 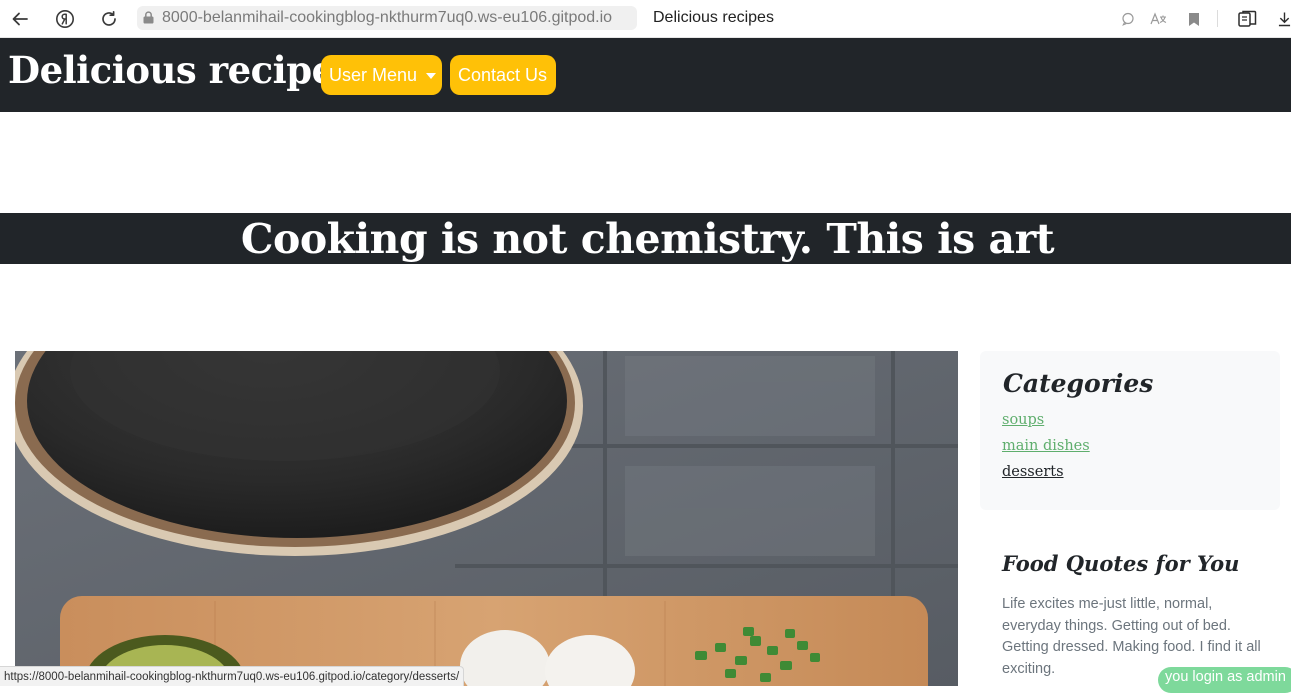 What do you see at coordinates (148, 18) in the screenshot?
I see `lock-icon` at bounding box center [148, 18].